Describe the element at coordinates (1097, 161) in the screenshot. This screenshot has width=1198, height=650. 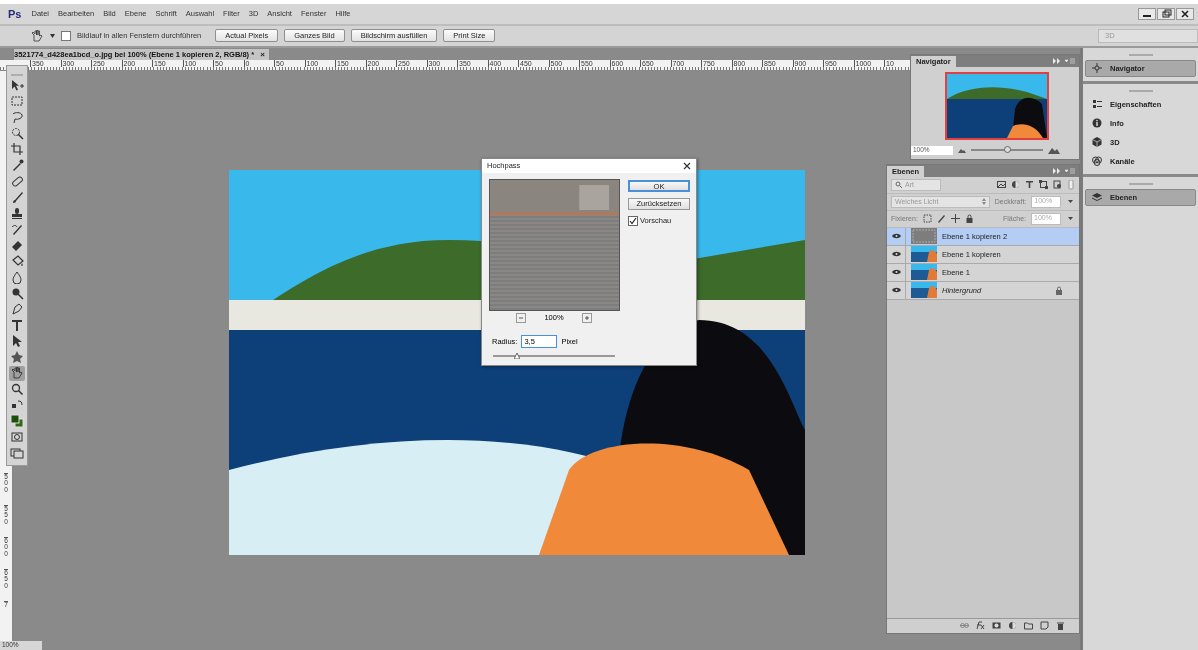
I see `channels-icon` at that location.